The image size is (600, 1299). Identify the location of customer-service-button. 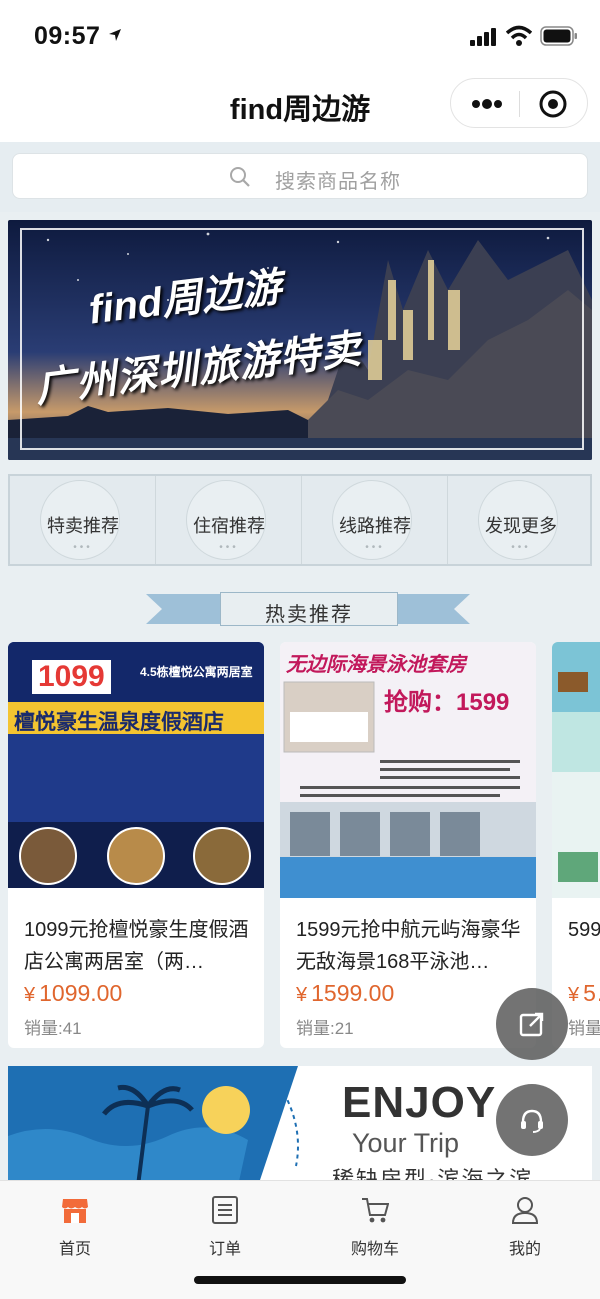
(532, 1120).